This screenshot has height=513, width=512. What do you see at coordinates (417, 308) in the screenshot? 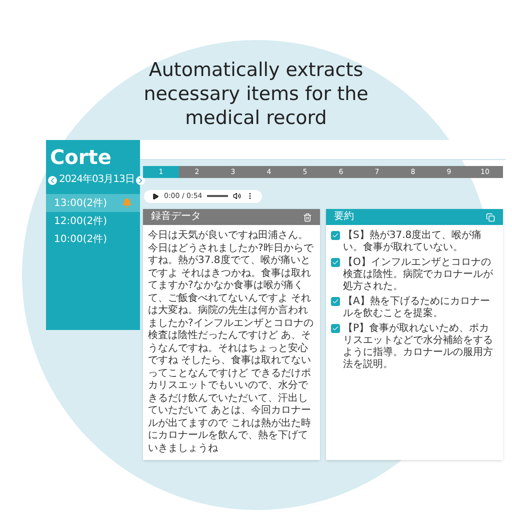
I see `summary-item-text: 【A】熱を下げるためにカロナールを飲むことを提案。` at bounding box center [417, 308].